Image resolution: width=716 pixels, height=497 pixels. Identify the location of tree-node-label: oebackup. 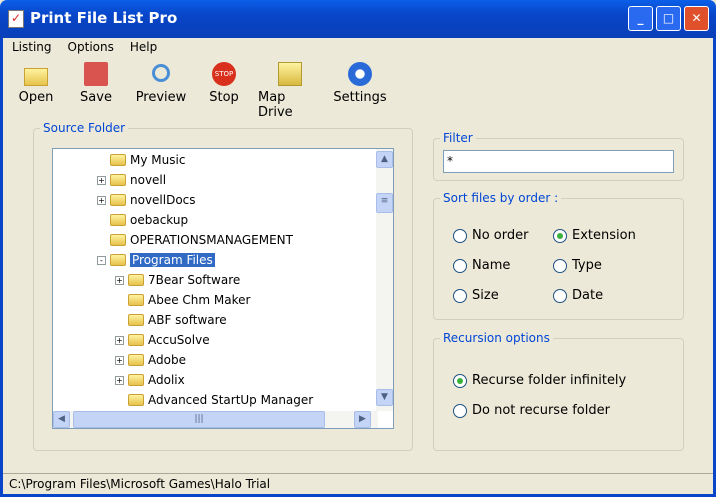
(159, 220).